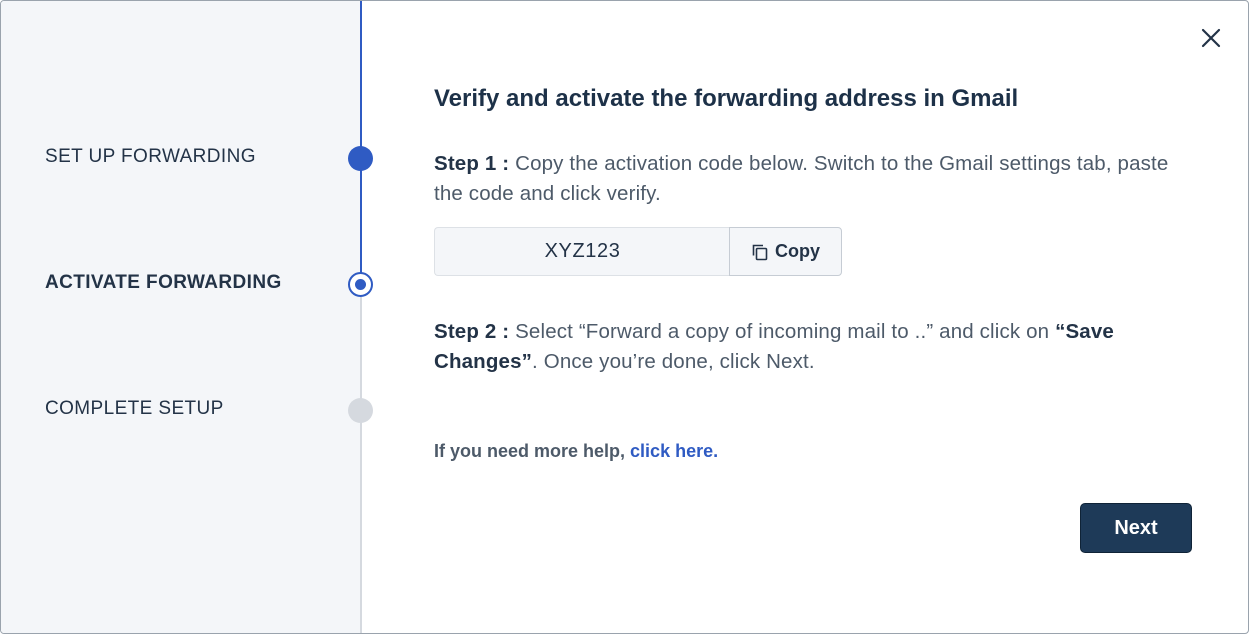  I want to click on copy-code-button: Copy, so click(785, 251).